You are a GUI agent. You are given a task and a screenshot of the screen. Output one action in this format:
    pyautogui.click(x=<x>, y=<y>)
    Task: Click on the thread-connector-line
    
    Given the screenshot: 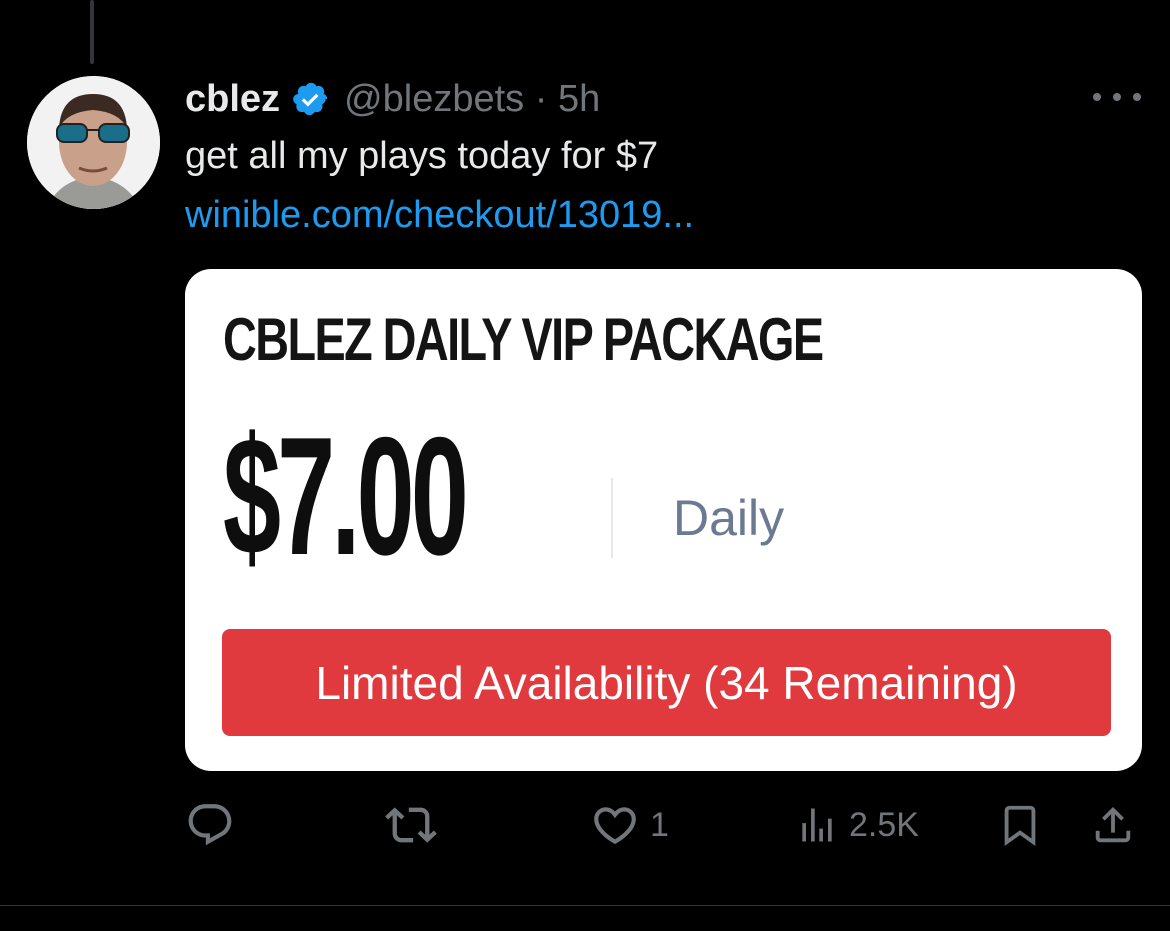 What is the action you would take?
    pyautogui.click(x=92, y=32)
    